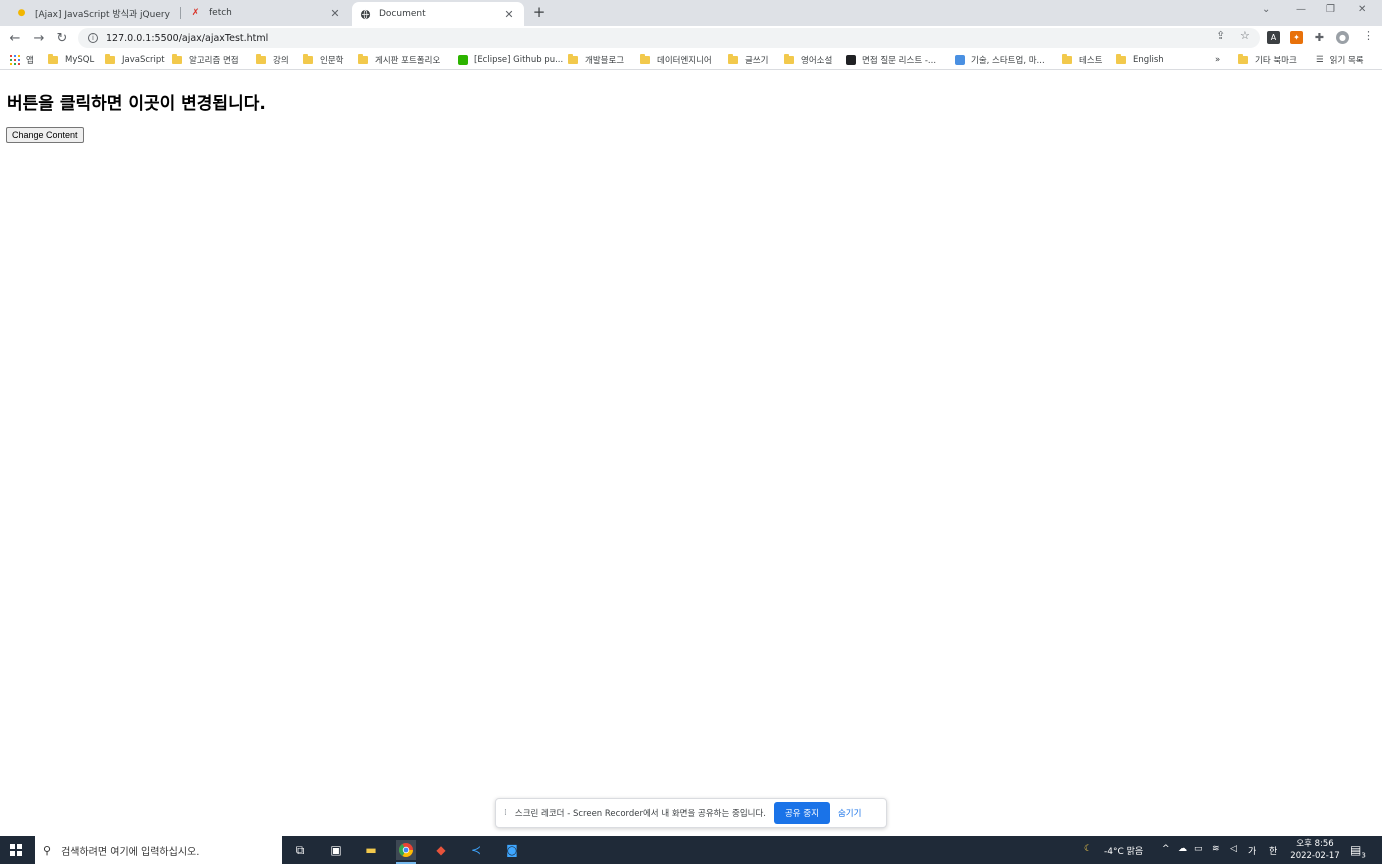 This screenshot has height=864, width=1382. I want to click on bookmark-folder: 알고리즘 면접, so click(205, 60).